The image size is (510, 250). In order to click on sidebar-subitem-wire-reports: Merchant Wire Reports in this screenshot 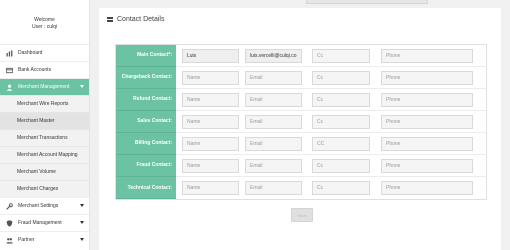, I will do `click(44, 103)`.